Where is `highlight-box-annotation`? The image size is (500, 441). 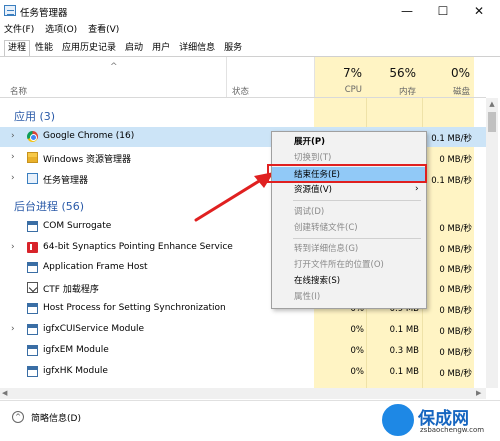 highlight-box-annotation is located at coordinates (347, 173).